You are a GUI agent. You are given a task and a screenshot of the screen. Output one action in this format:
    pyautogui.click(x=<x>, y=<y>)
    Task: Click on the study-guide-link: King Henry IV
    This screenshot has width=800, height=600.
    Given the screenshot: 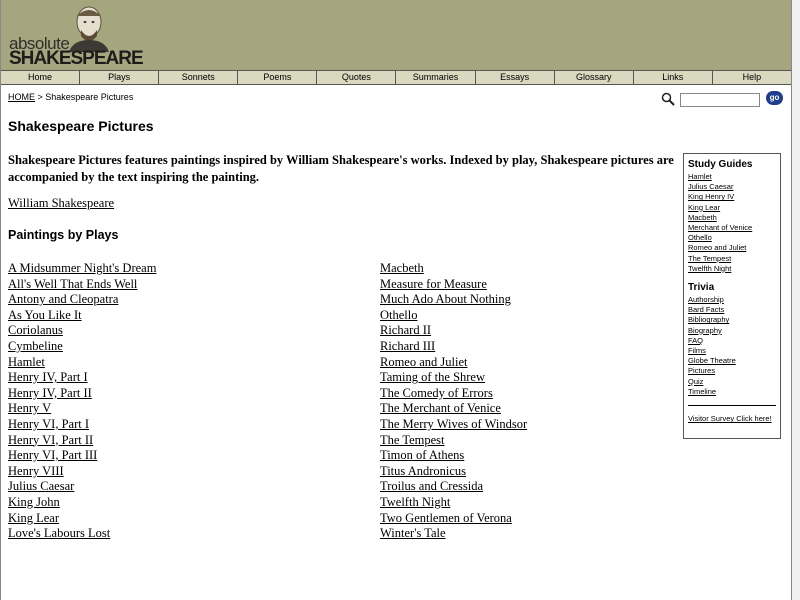 What is the action you would take?
    pyautogui.click(x=732, y=197)
    